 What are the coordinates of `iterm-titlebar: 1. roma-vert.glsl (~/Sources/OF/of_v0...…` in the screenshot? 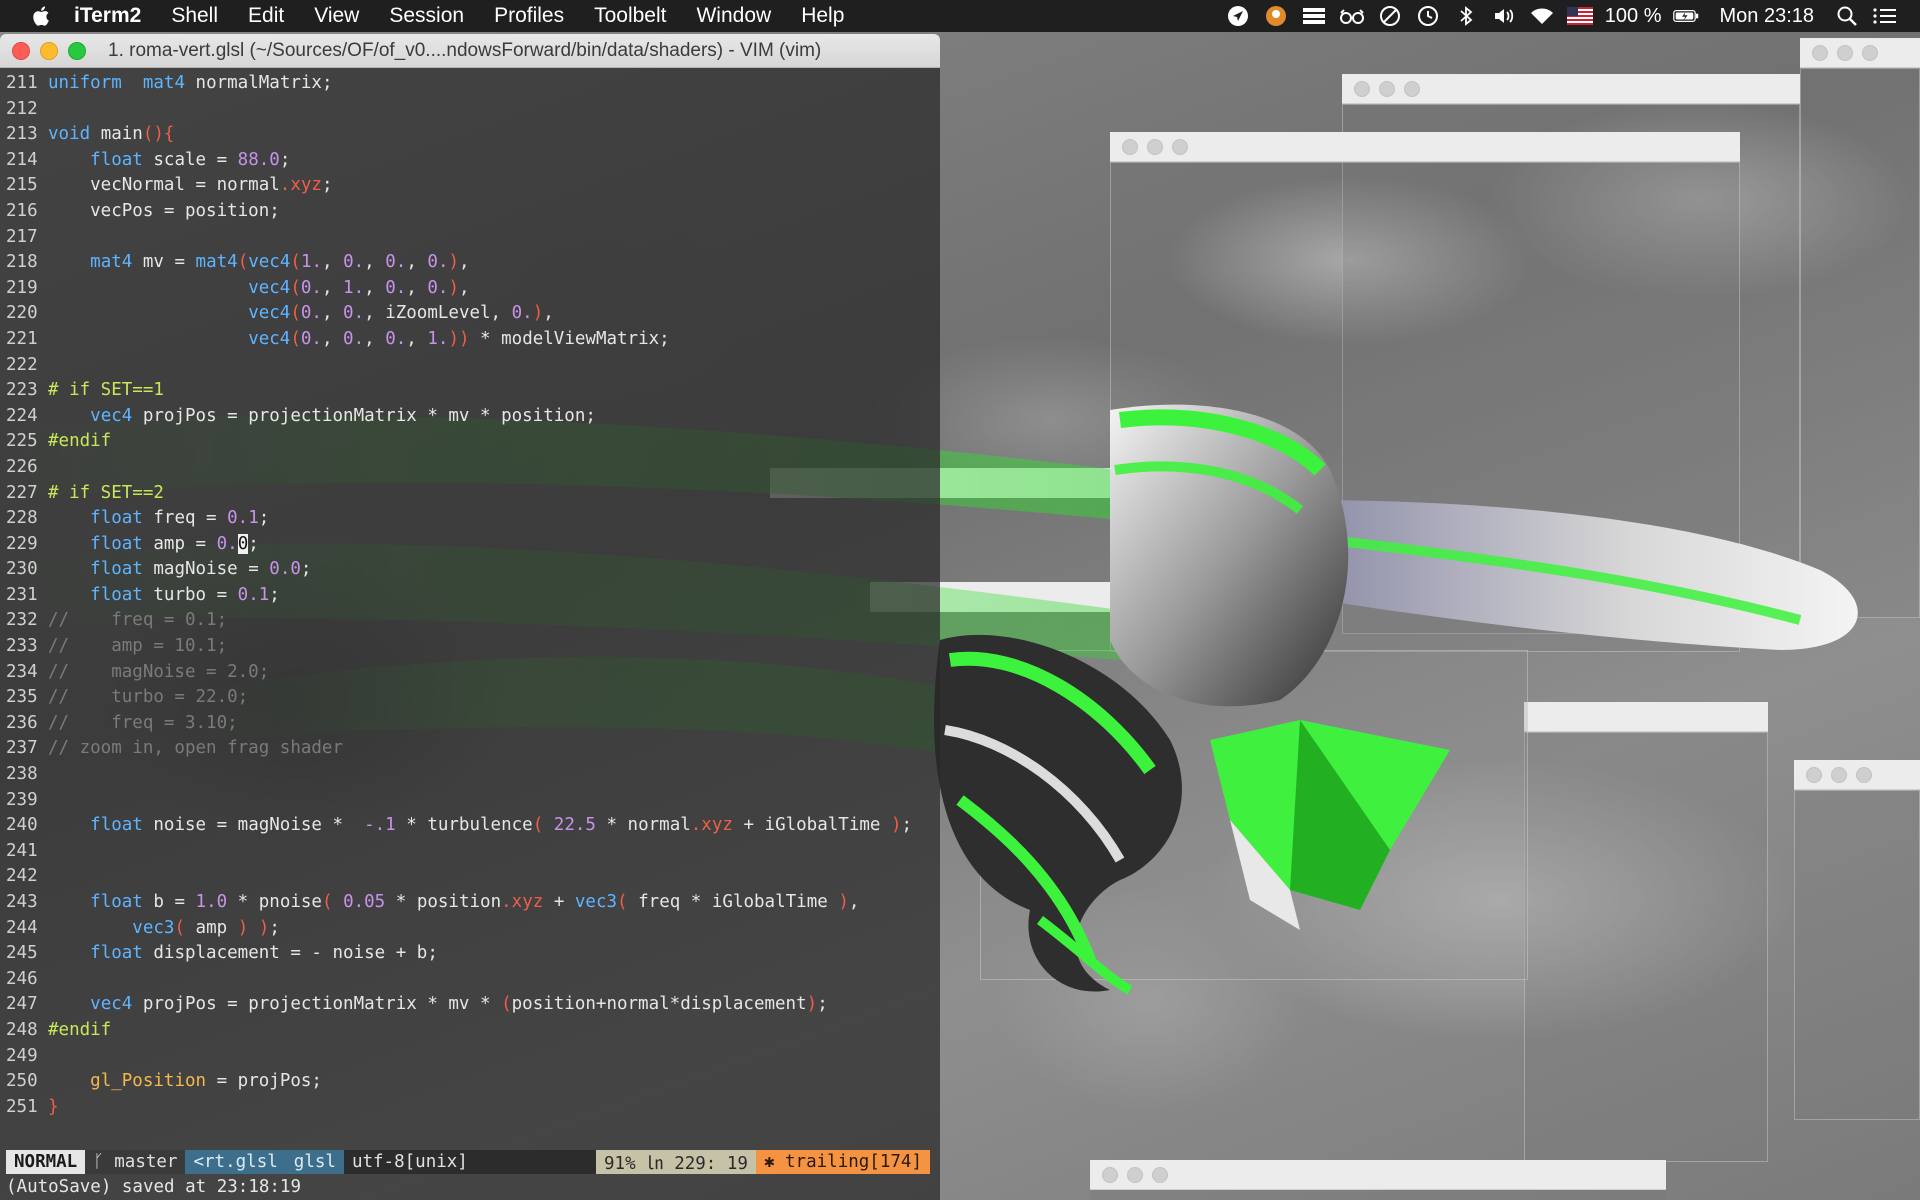 It's located at (470, 51).